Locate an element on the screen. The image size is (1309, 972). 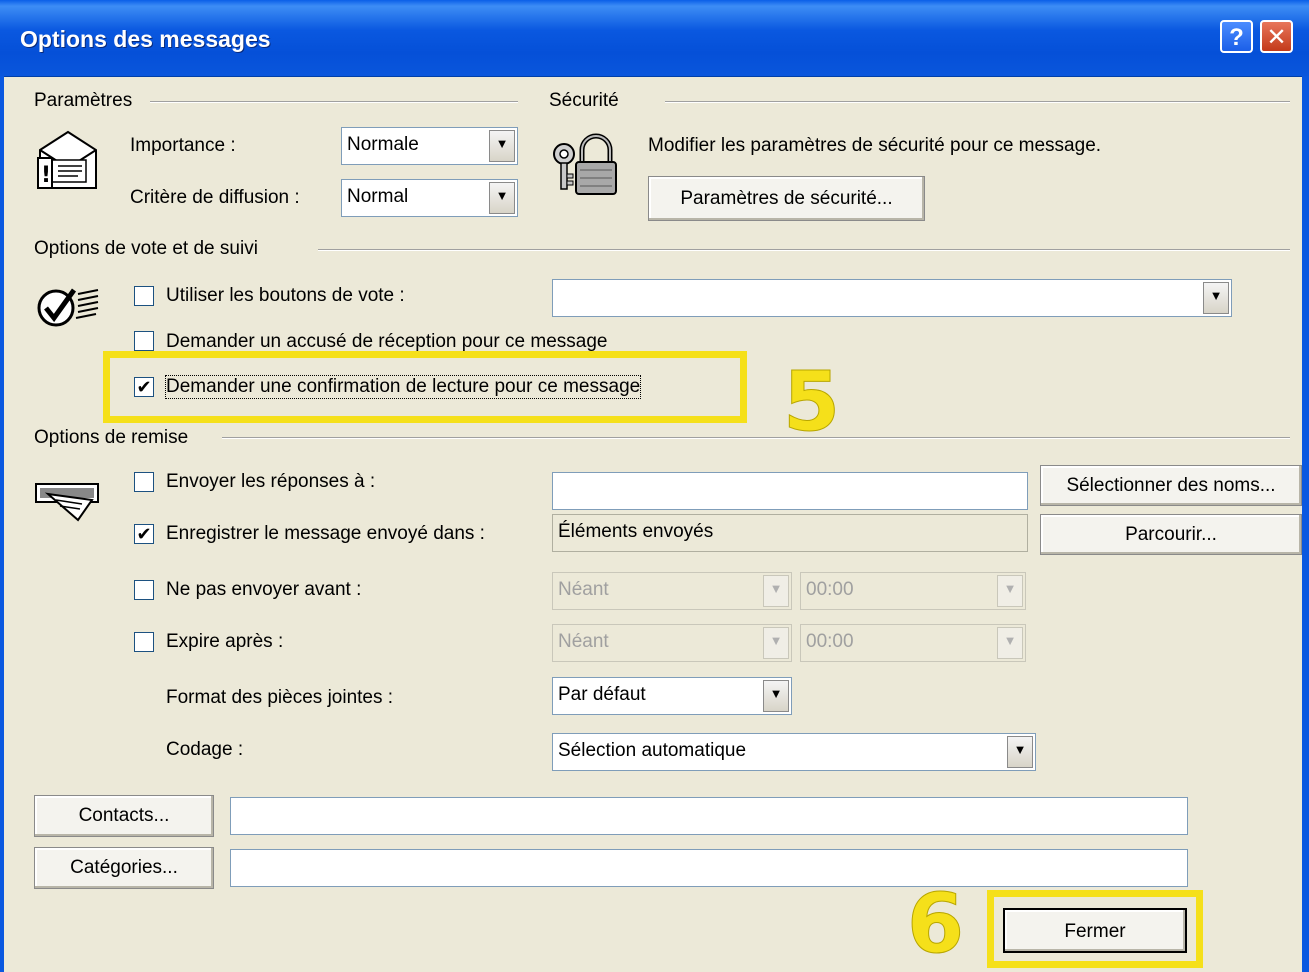
encoding-label: Codage : is located at coordinates (205, 749).